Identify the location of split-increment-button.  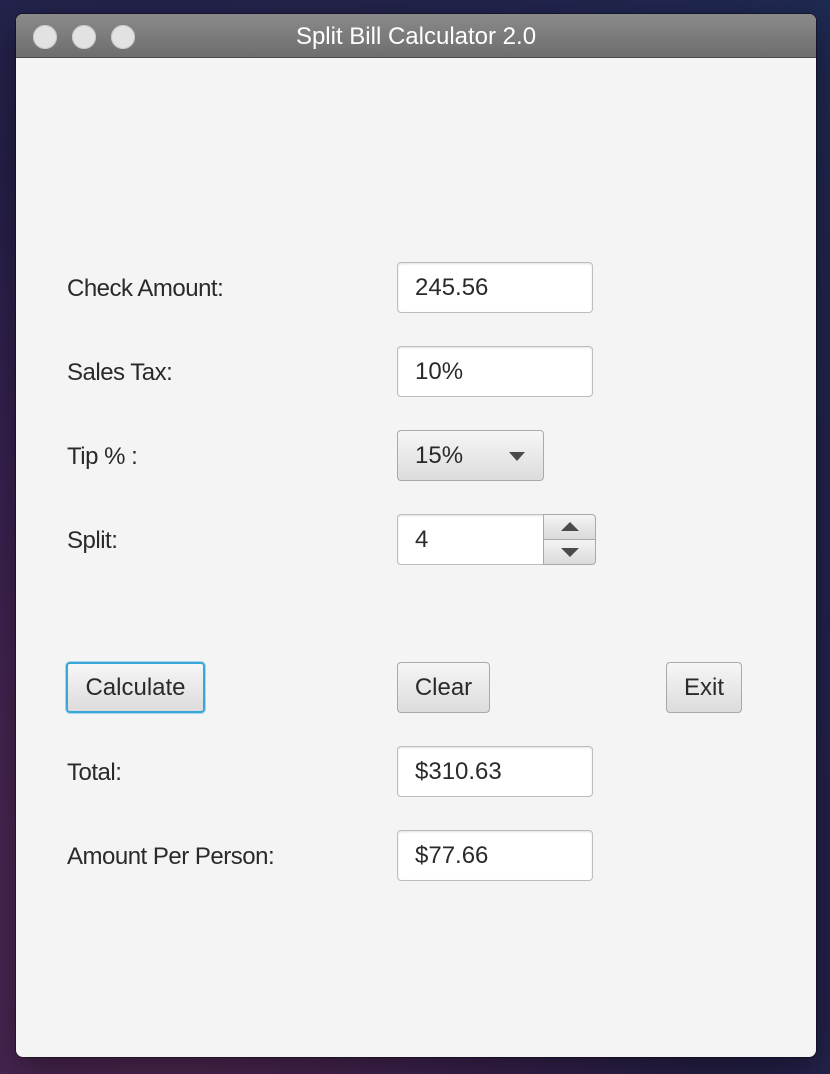
(569, 527).